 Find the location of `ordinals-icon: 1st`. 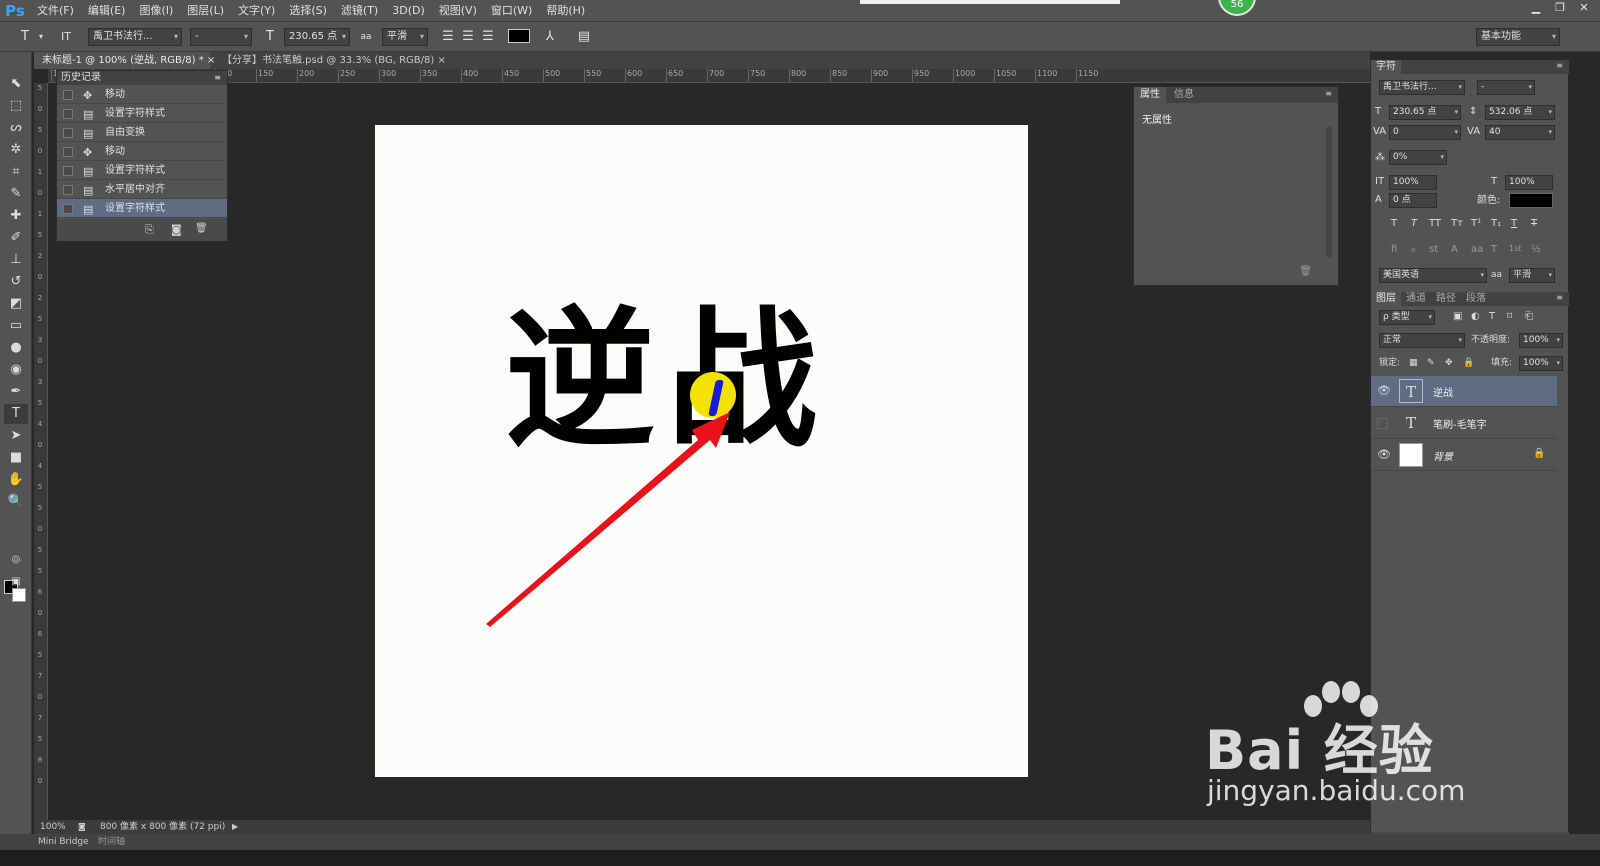

ordinals-icon: 1st is located at coordinates (1515, 248).